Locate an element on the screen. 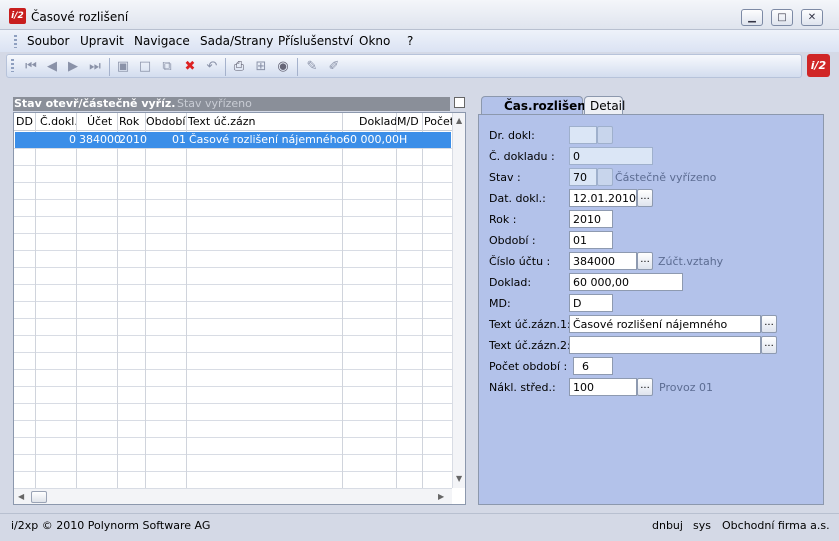 This screenshot has height=541, width=839. cell-obdobi: 01 is located at coordinates (179, 139).